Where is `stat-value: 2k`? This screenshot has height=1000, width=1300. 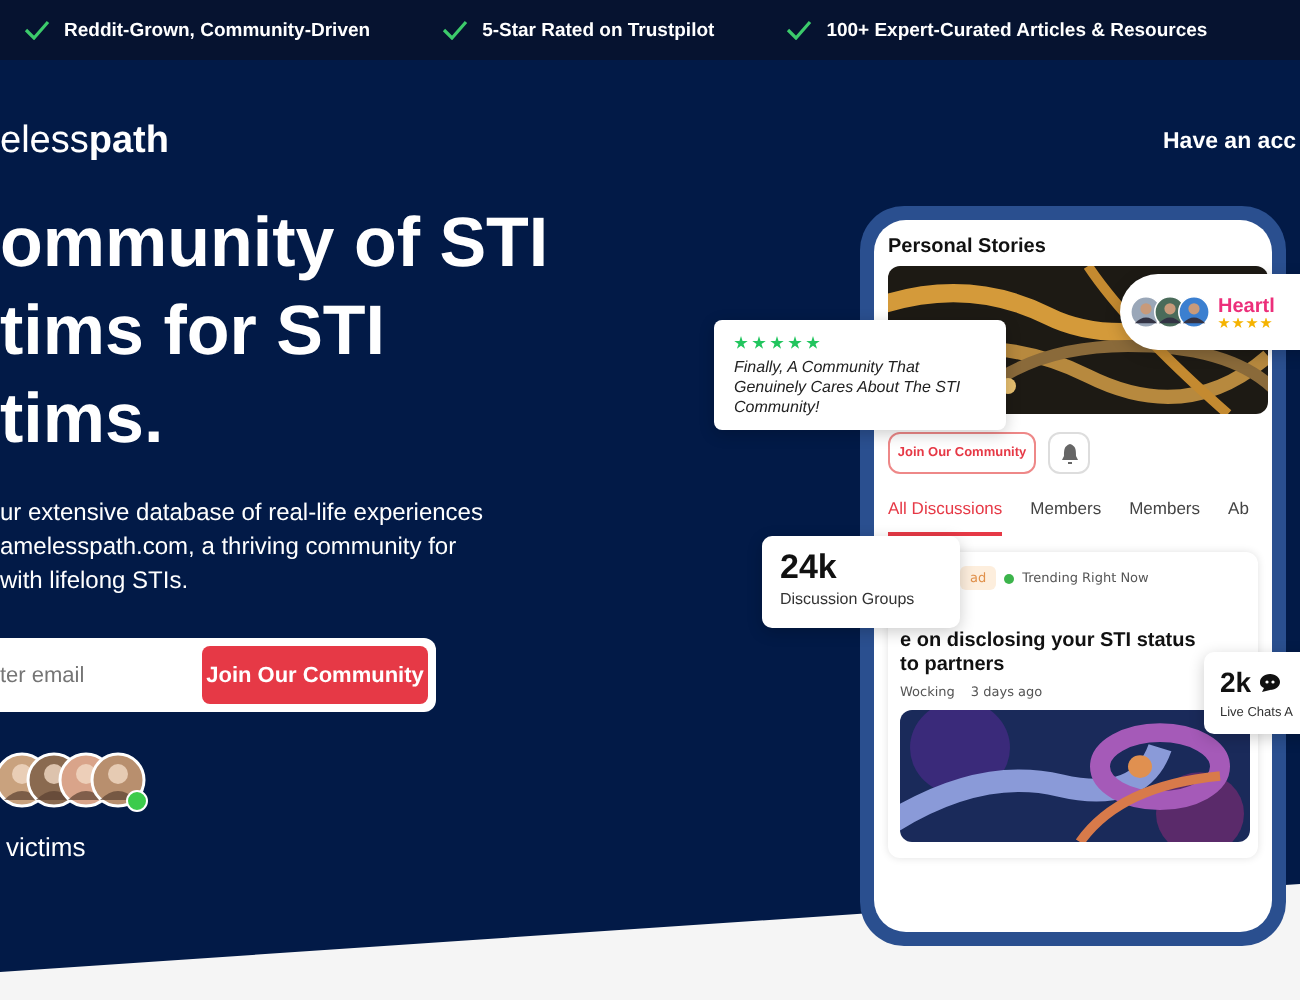
stat-value: 2k is located at coordinates (1236, 683).